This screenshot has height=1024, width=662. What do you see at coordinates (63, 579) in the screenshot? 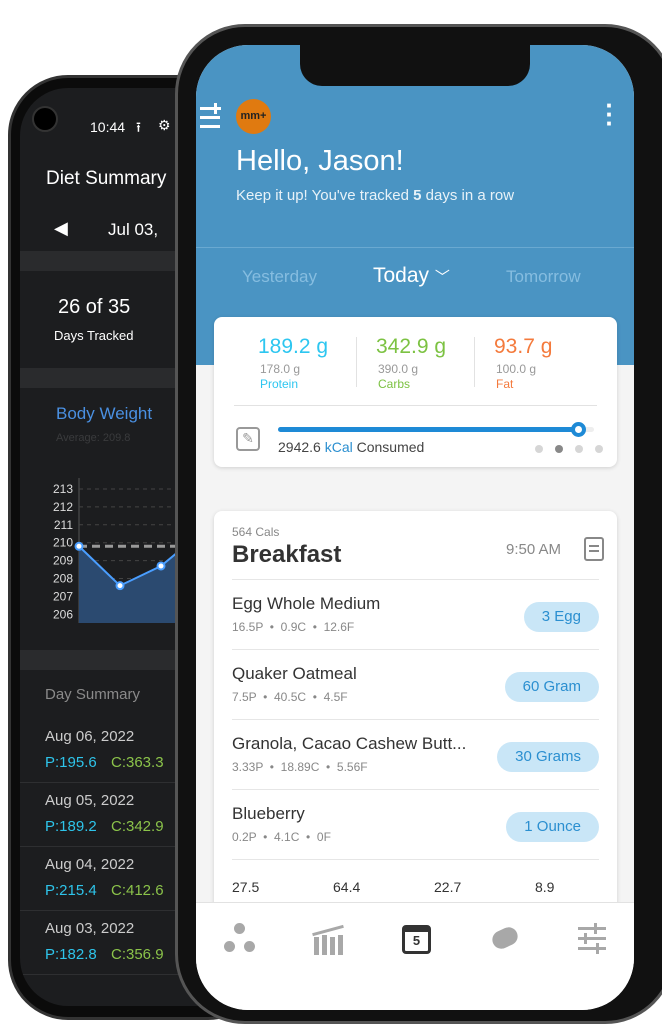
I see `y-tick-label: 208` at bounding box center [63, 579].